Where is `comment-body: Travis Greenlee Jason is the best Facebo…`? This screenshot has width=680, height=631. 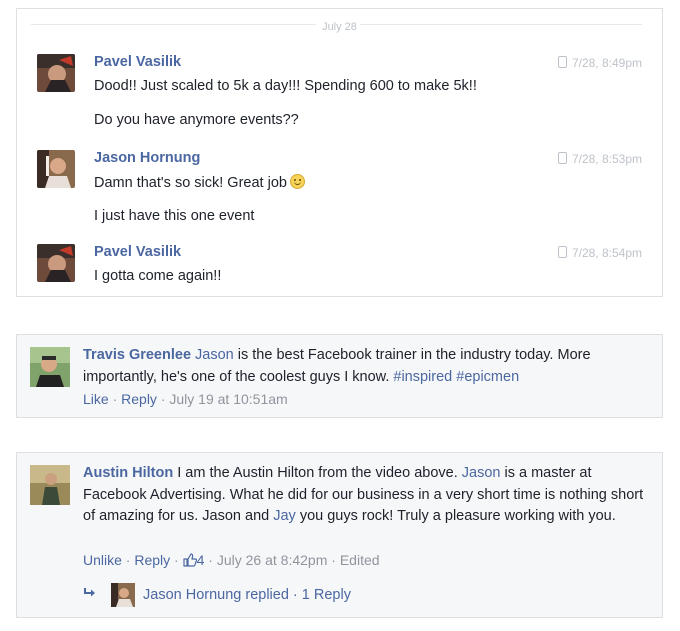
comment-body: Travis Greenlee Jason is the best Facebo… is located at coordinates (365, 366).